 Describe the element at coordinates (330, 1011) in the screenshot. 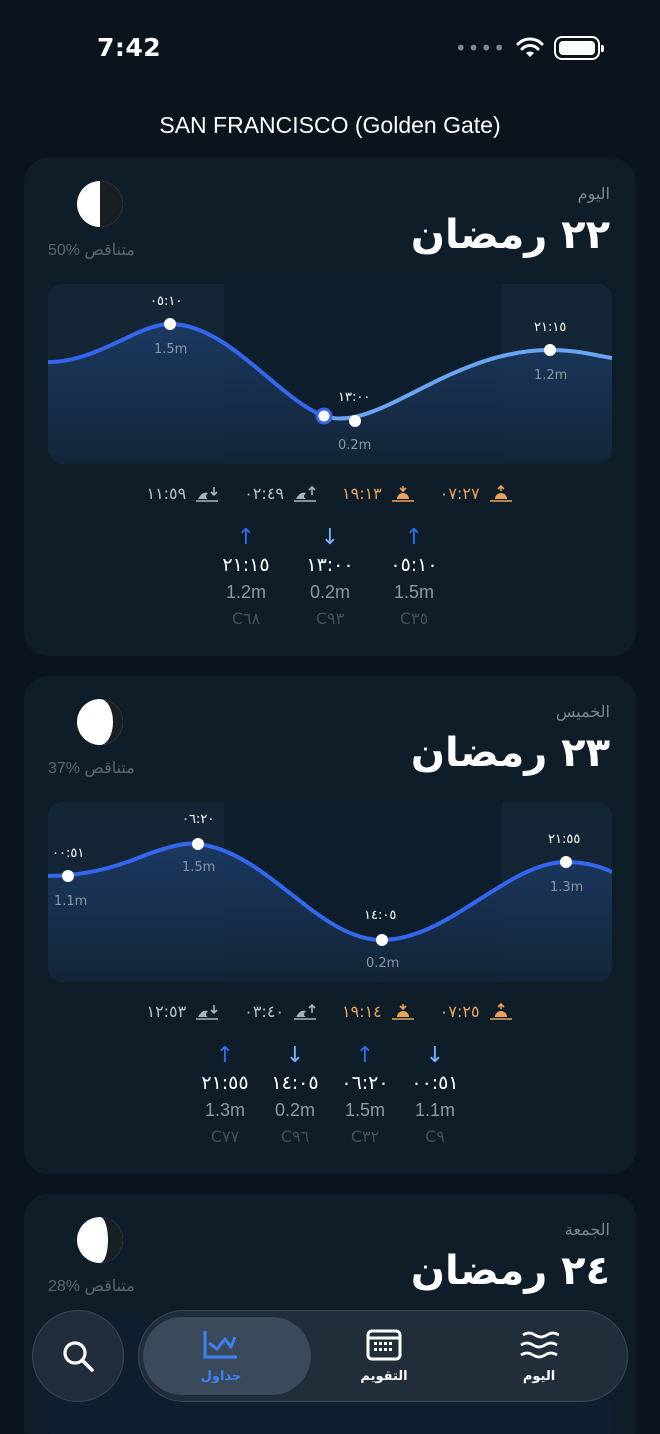

I see `astro-events: ١٢:٥٣ ٠٣:٤٠ ١٩:١٤ ٠٧:٢٥` at that location.